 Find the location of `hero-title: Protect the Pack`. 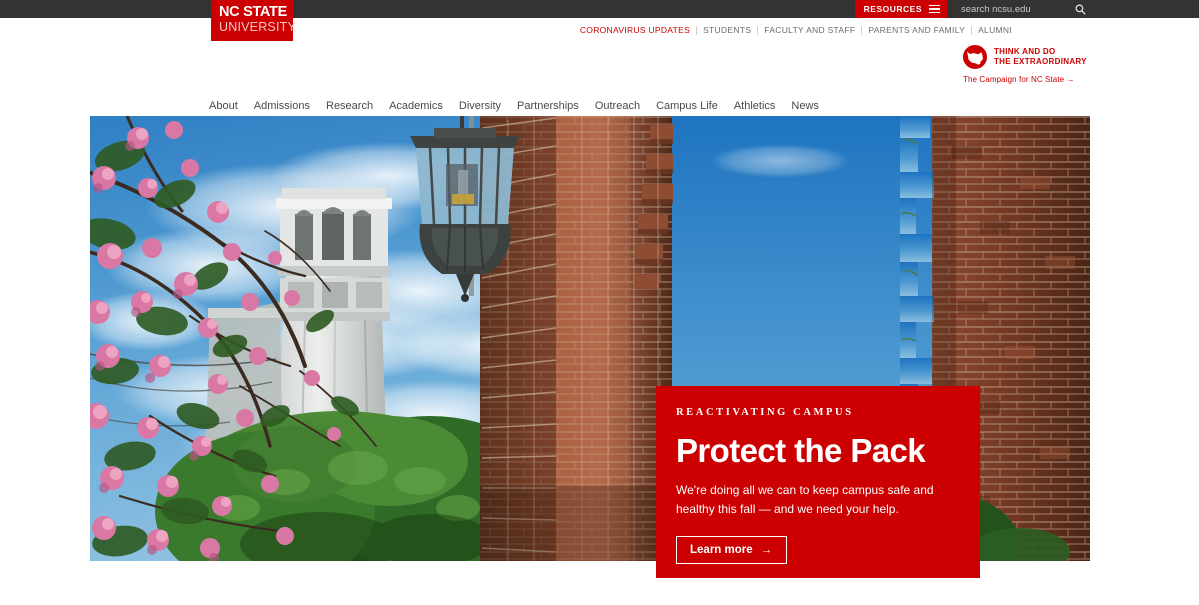

hero-title: Protect the Pack is located at coordinates (801, 450).